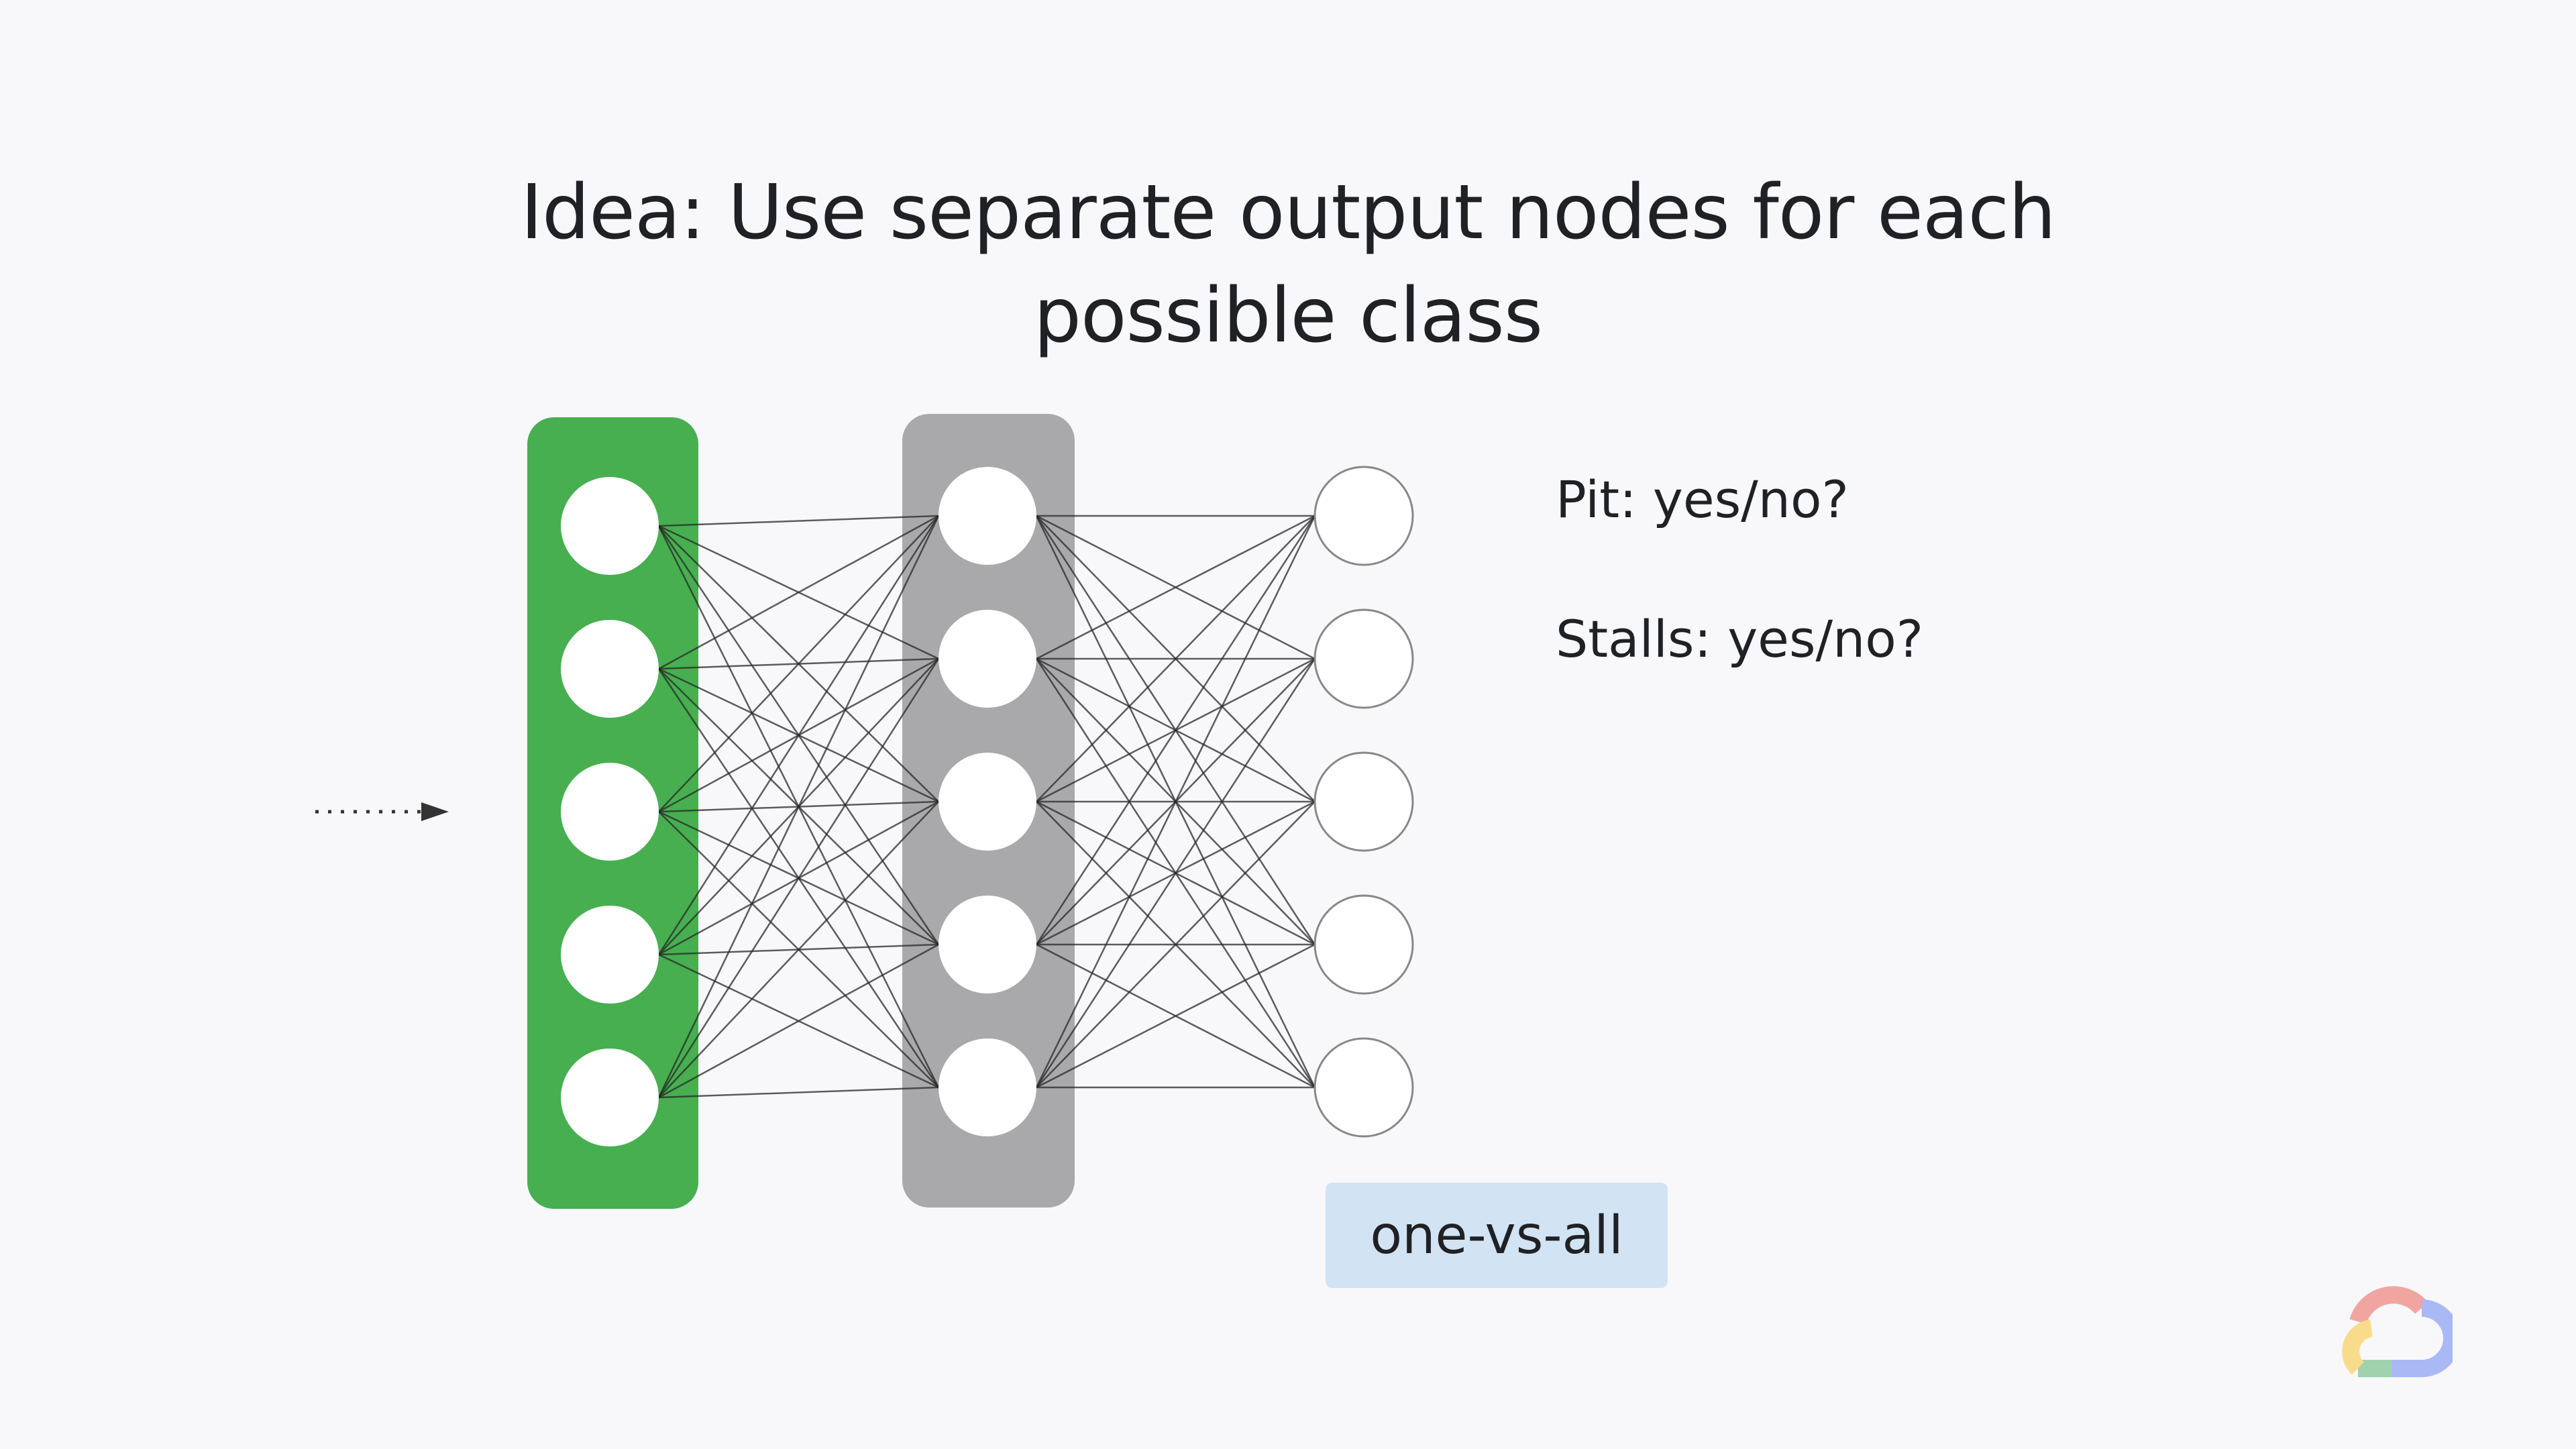 This screenshot has width=2576, height=1449. I want to click on label-pit: Pit: yes/no?, so click(1702, 499).